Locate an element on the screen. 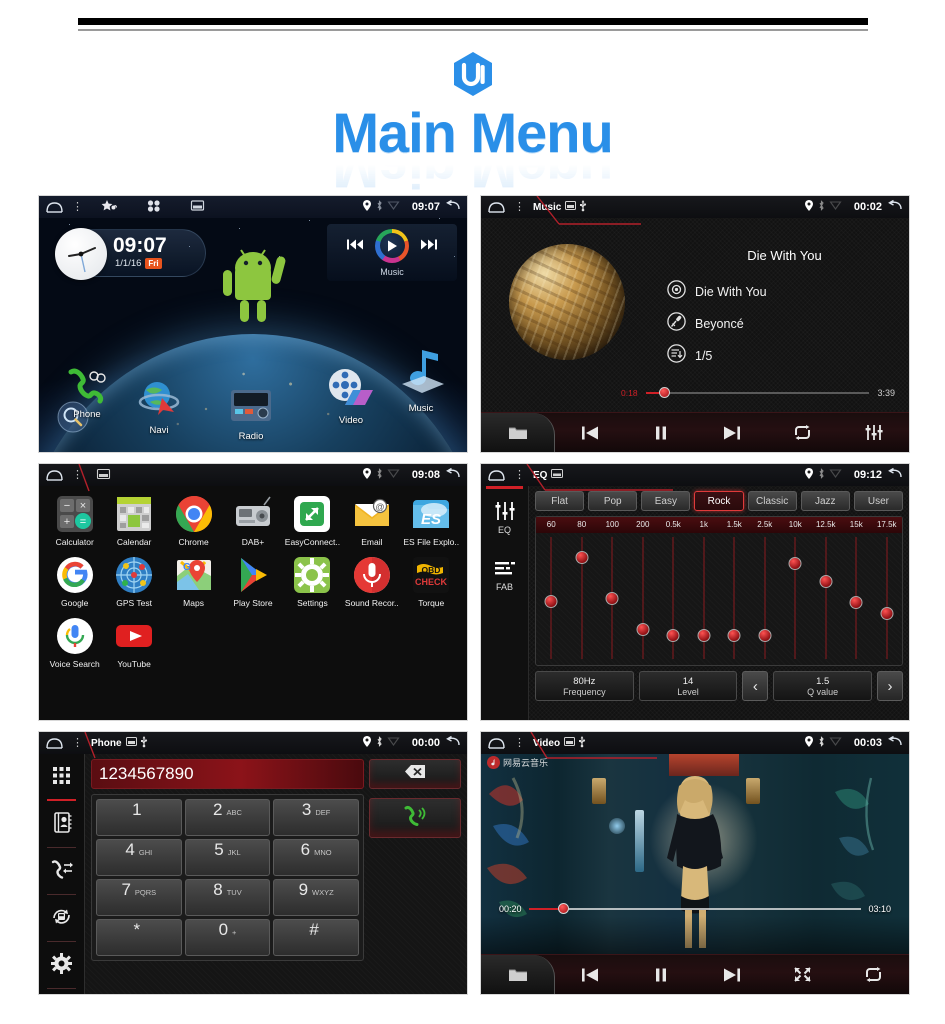 This screenshot has width=945, height=1024. app-icon-easyconnect: EasyConnect.. is located at coordinates (312, 520).